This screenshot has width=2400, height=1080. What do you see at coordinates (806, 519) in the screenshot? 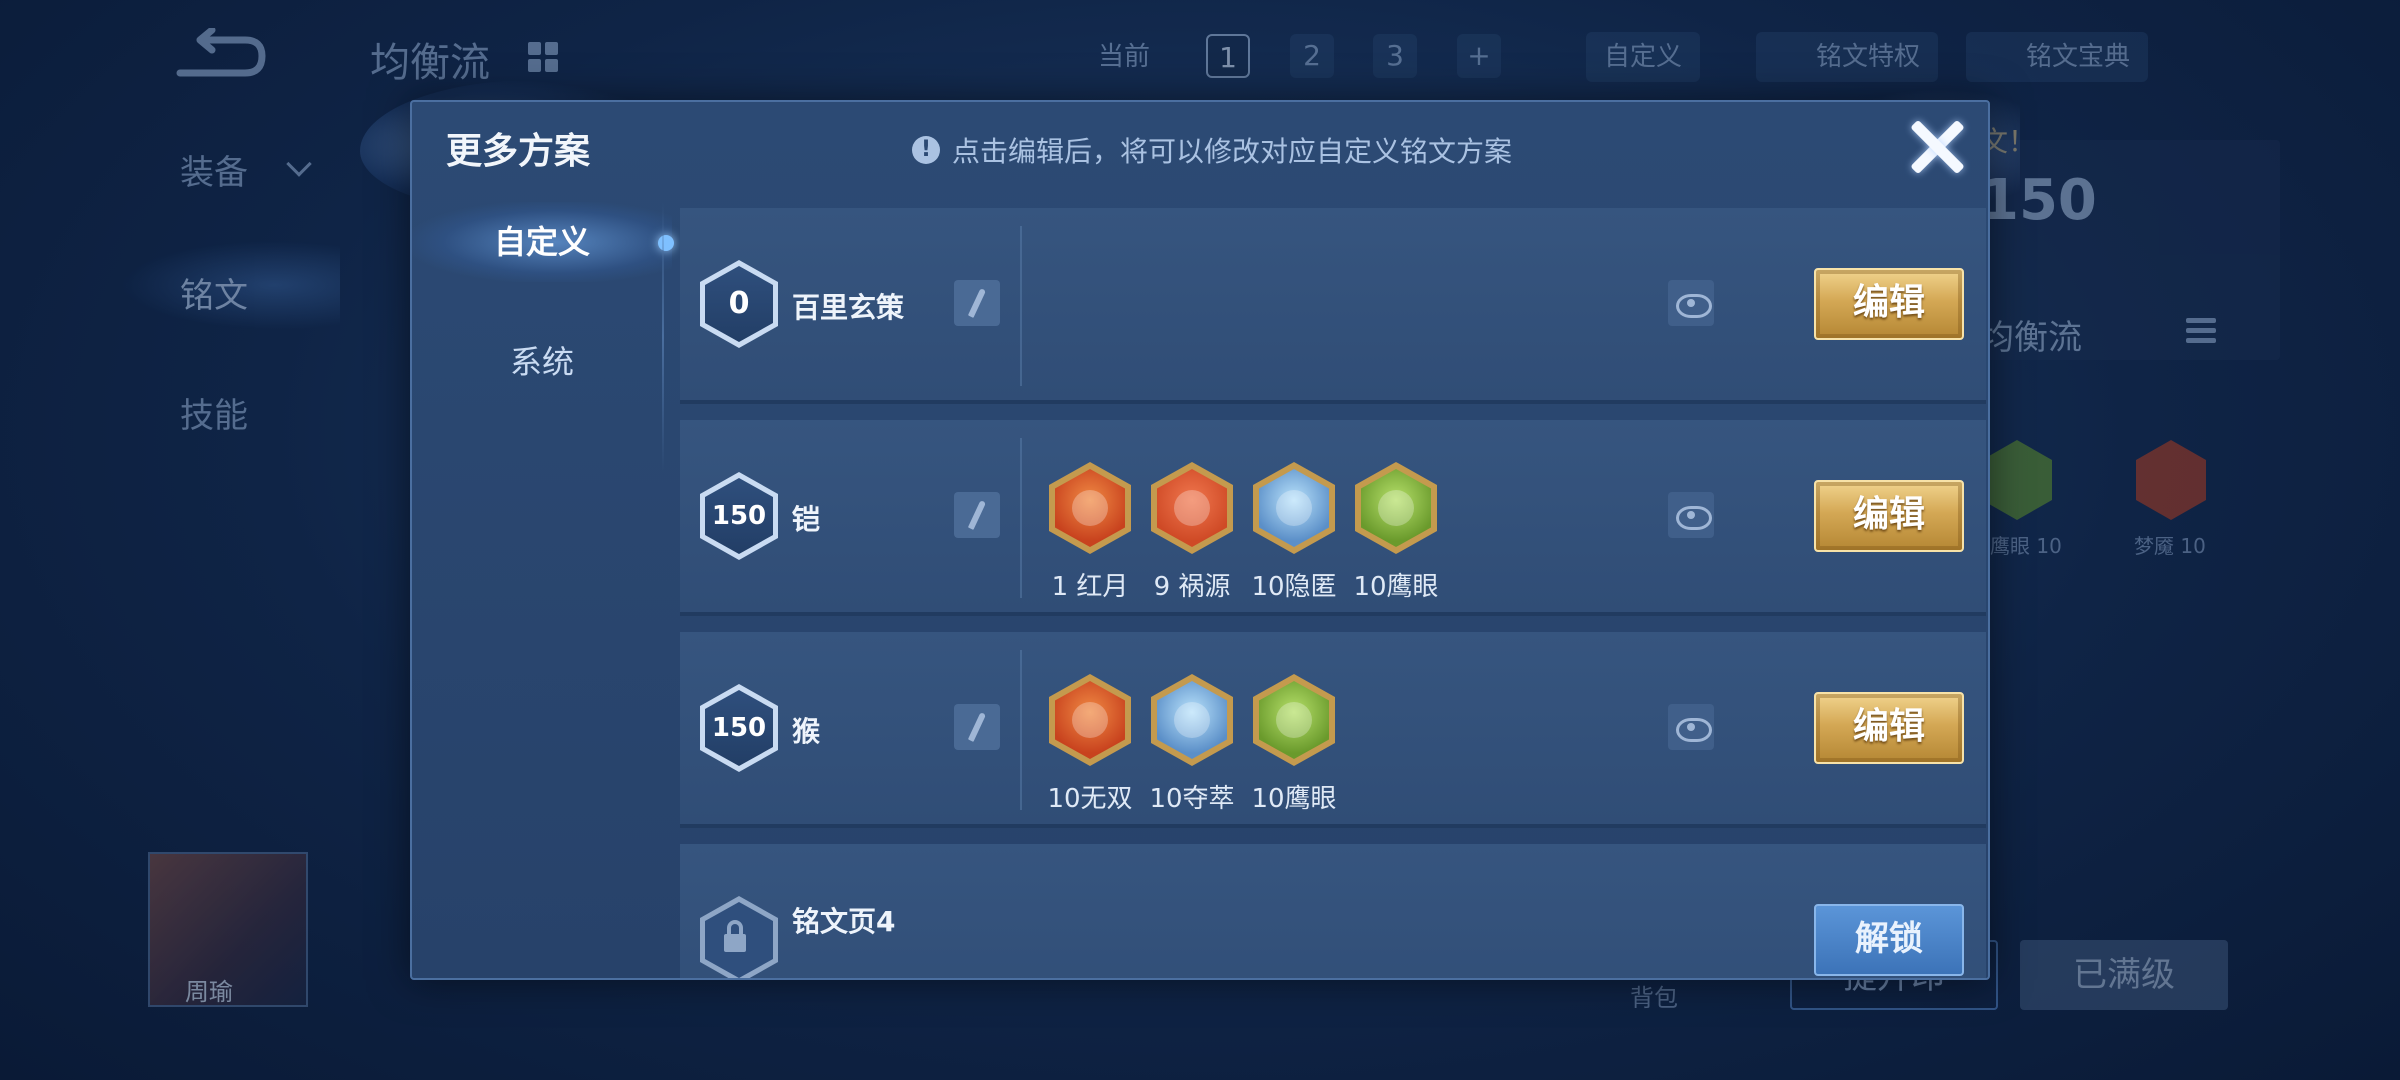
I see `scheme-name: 铠` at bounding box center [806, 519].